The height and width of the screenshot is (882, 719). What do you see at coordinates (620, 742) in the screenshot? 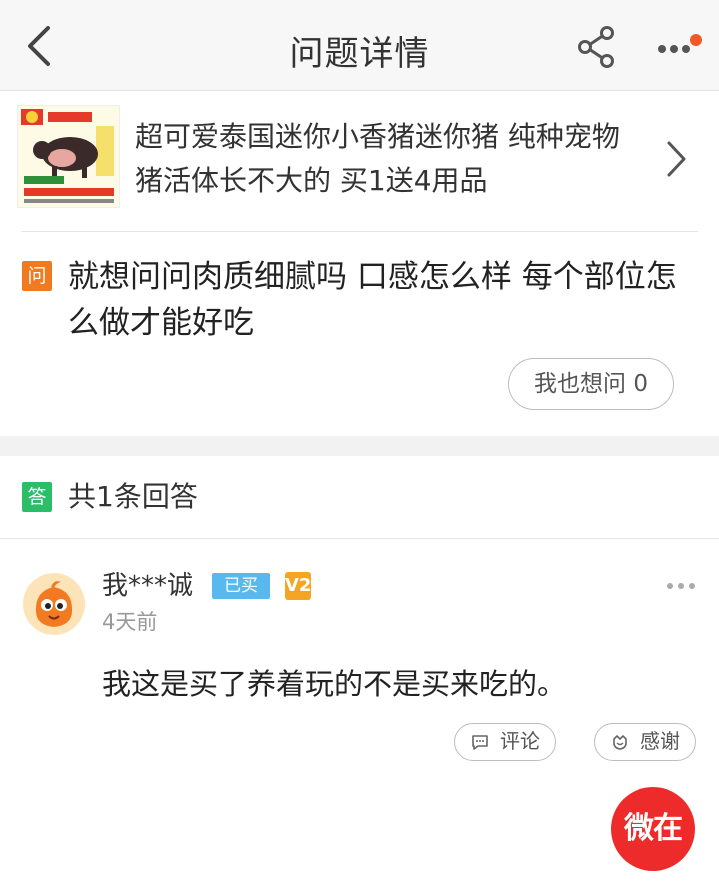
I see `flower-icon` at bounding box center [620, 742].